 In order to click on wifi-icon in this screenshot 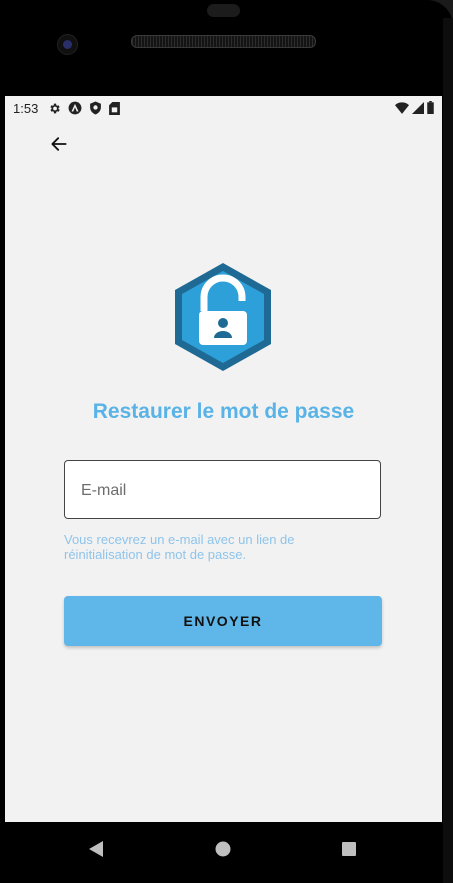, I will do `click(402, 109)`.